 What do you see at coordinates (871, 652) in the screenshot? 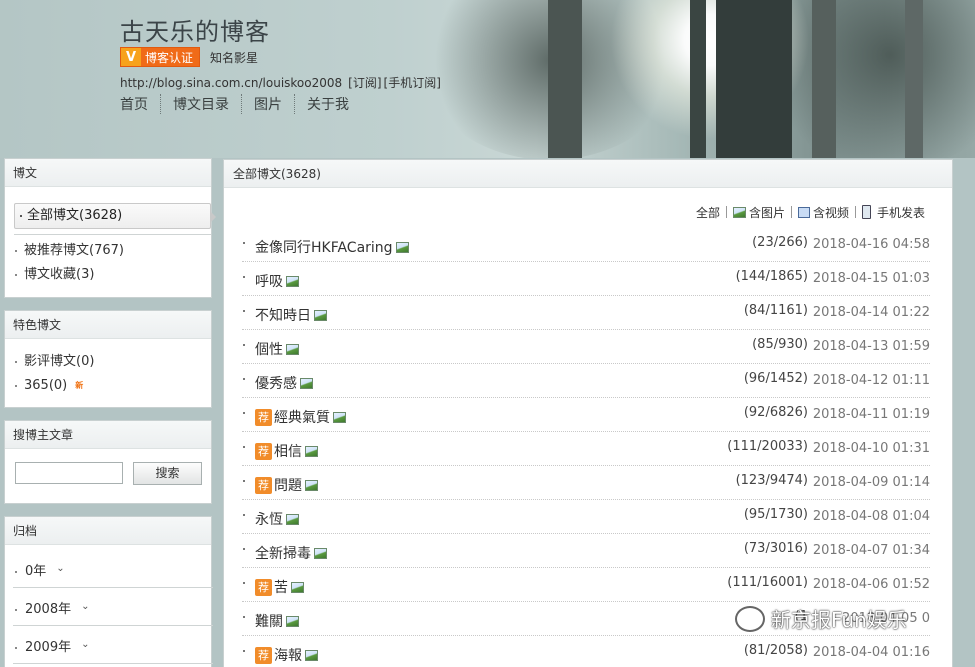
I see `post-date: 2018-04-04 01:16` at bounding box center [871, 652].